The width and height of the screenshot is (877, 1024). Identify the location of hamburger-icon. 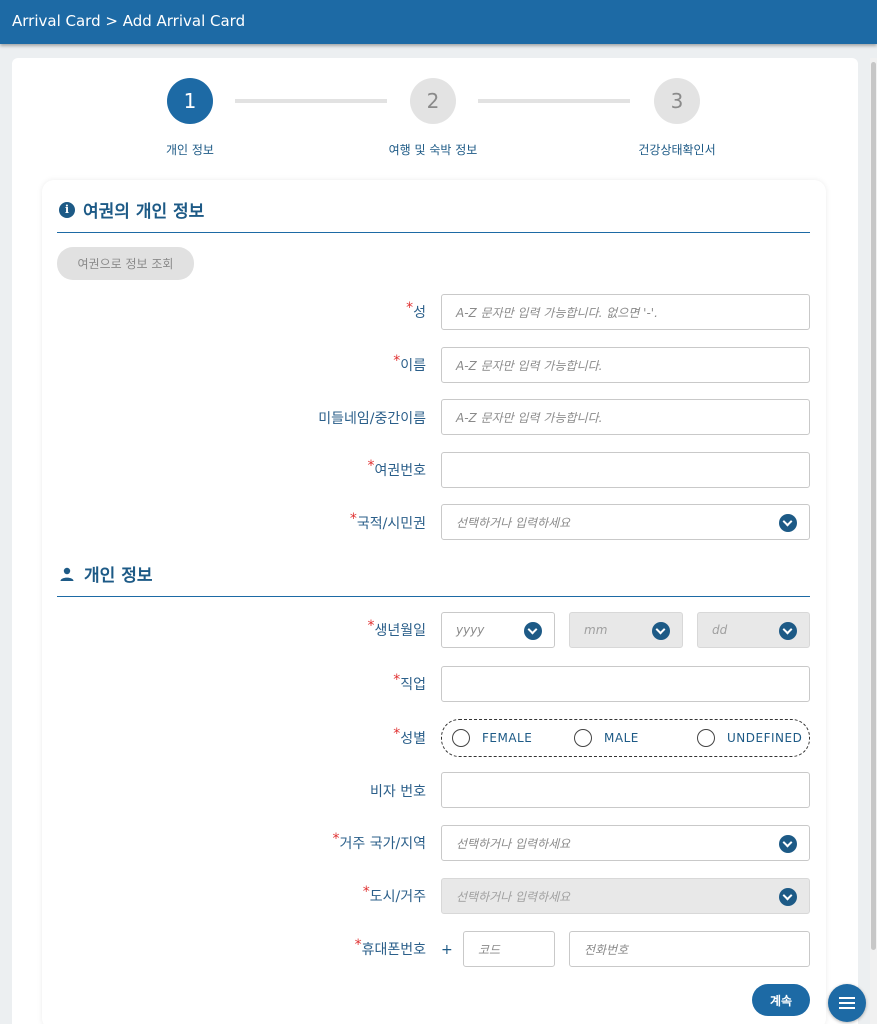
(847, 1003).